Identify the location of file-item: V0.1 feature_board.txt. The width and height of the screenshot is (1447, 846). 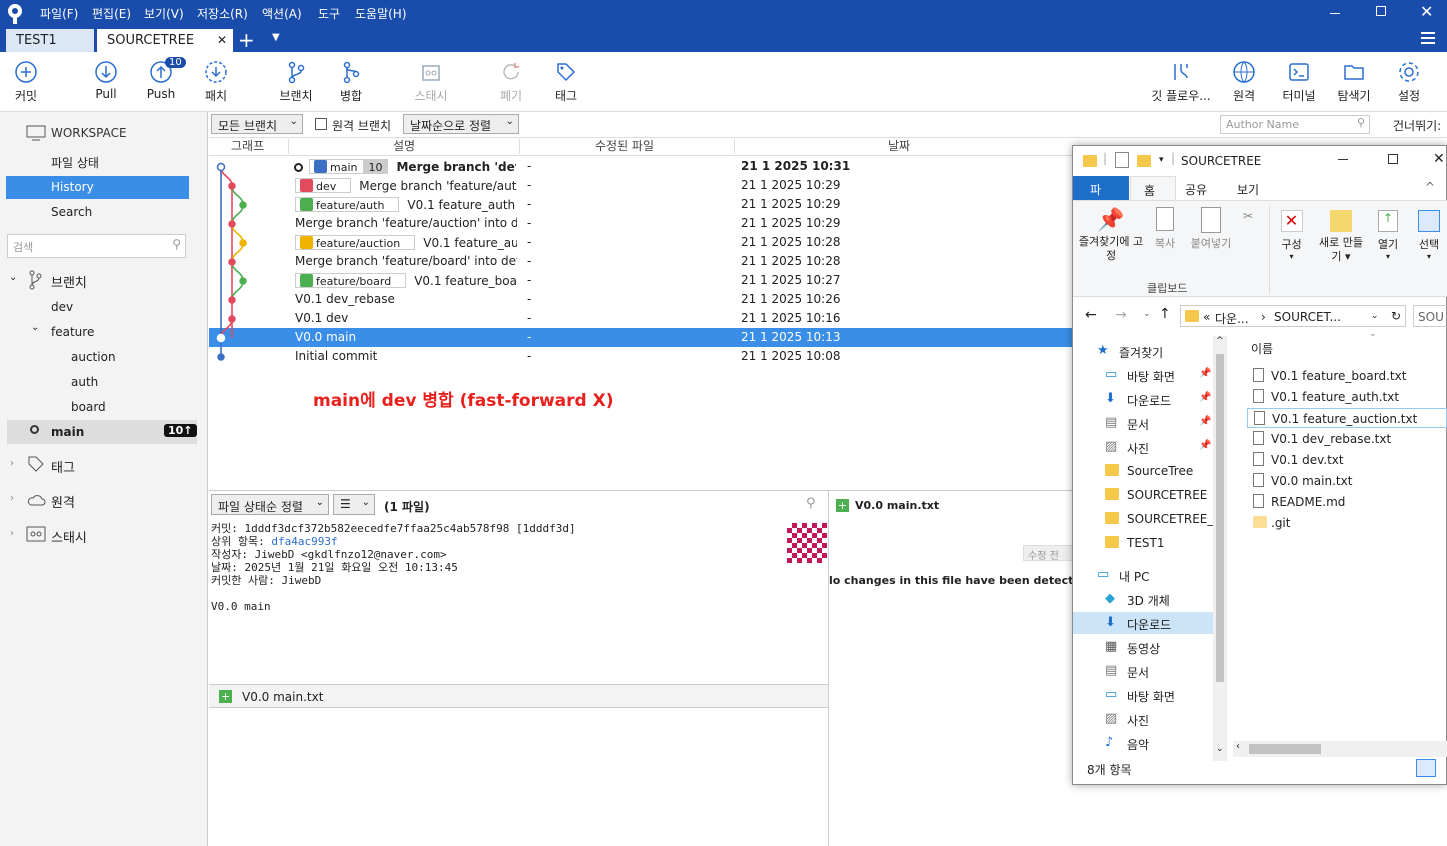
(1347, 376).